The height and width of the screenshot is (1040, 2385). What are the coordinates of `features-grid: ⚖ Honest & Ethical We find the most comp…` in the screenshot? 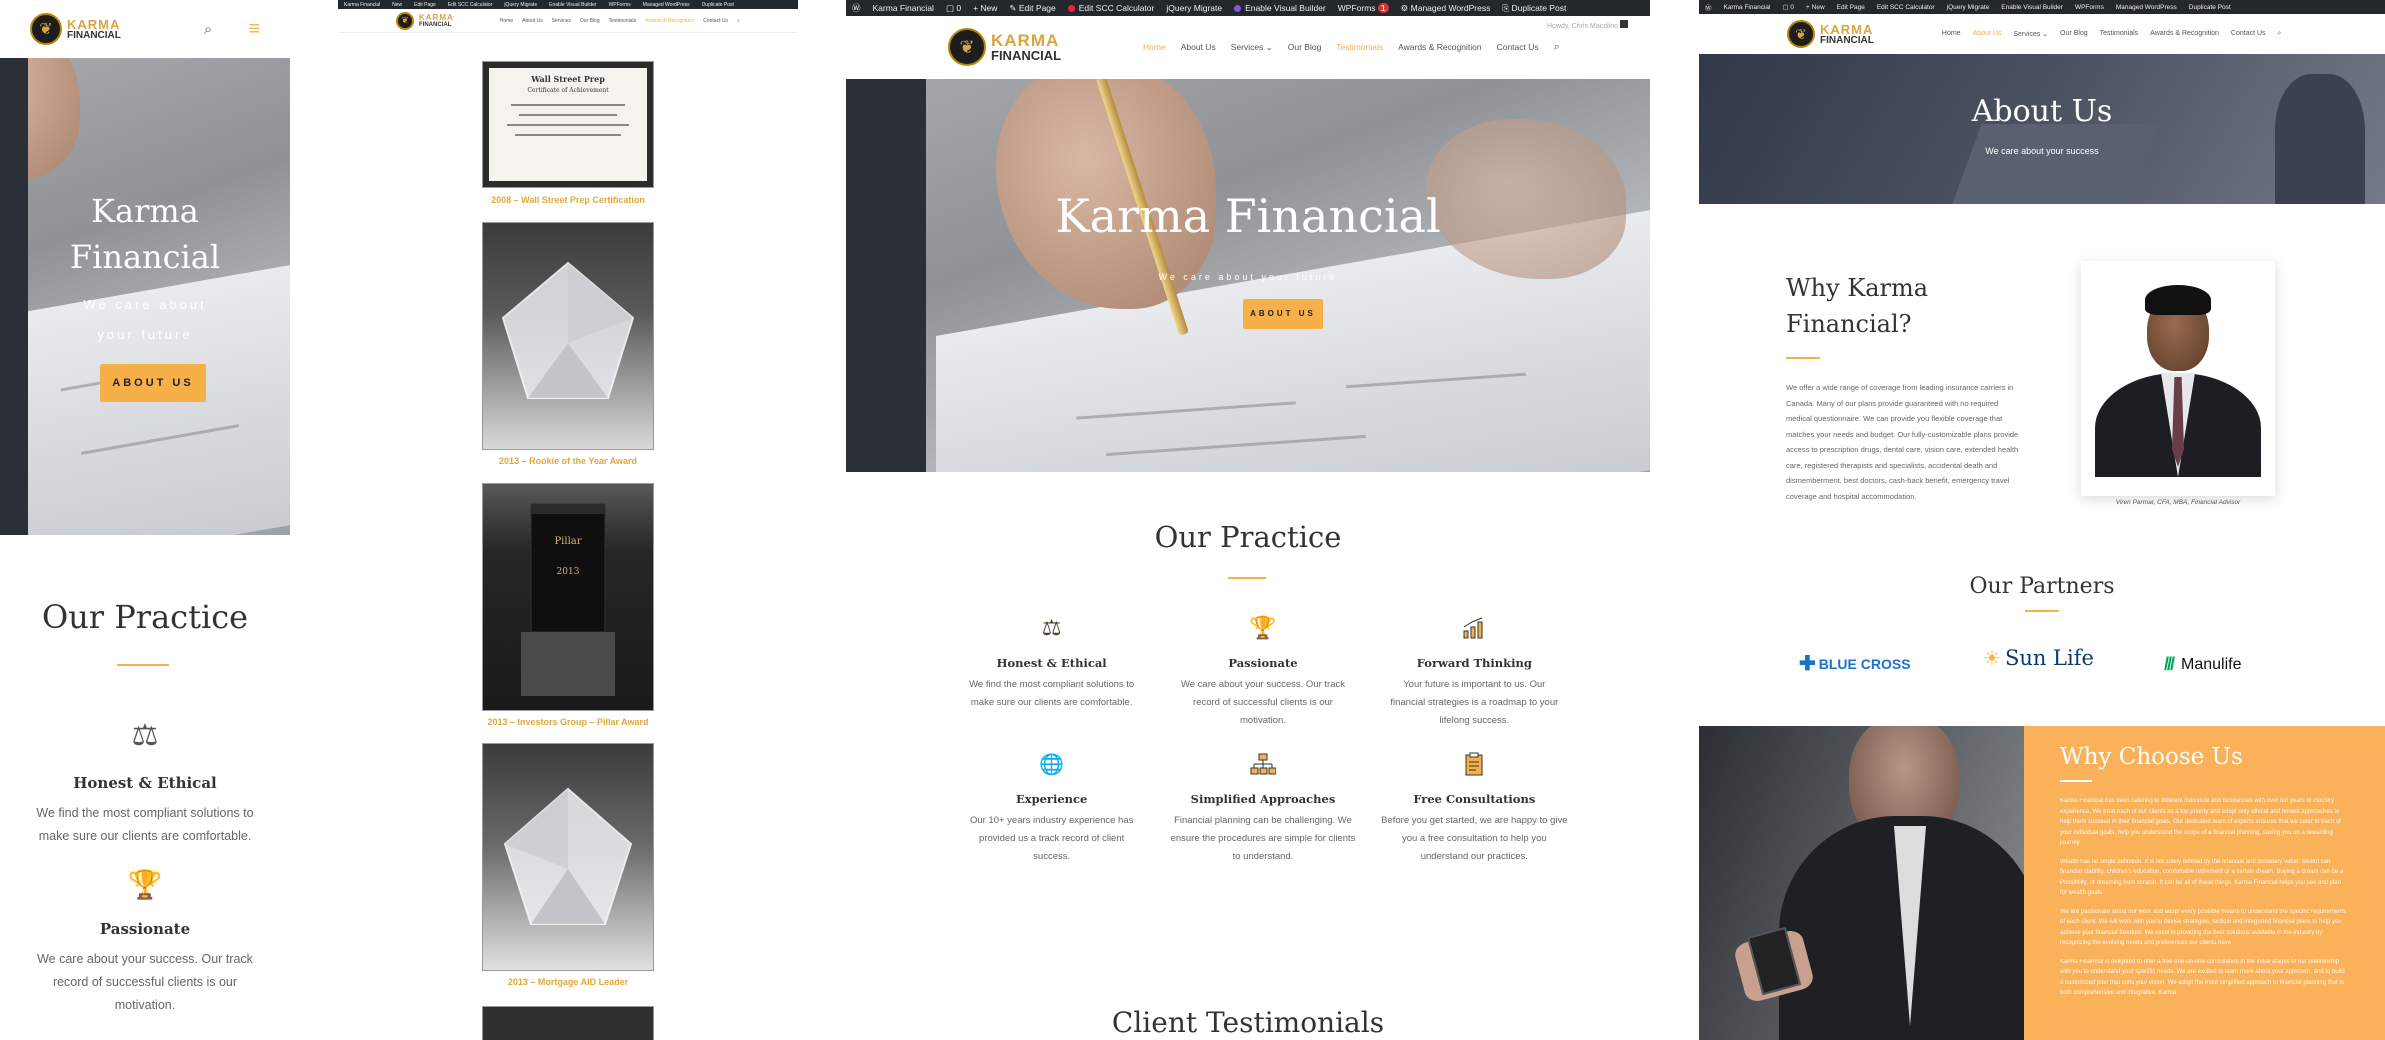 It's located at (1263, 739).